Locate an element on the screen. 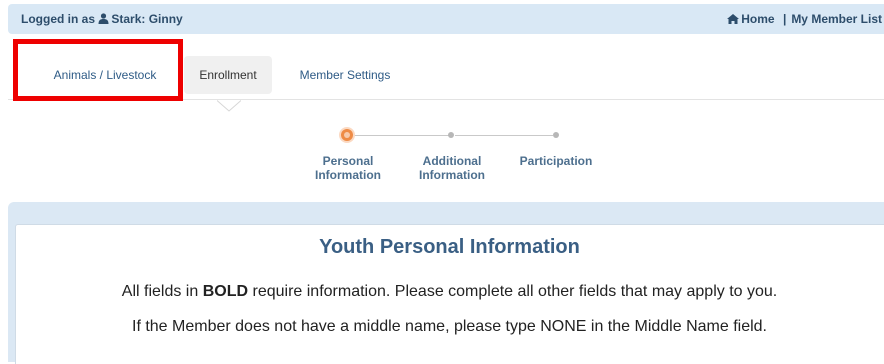 This screenshot has width=884, height=364. top-nav: Home | My Member List is located at coordinates (804, 19).